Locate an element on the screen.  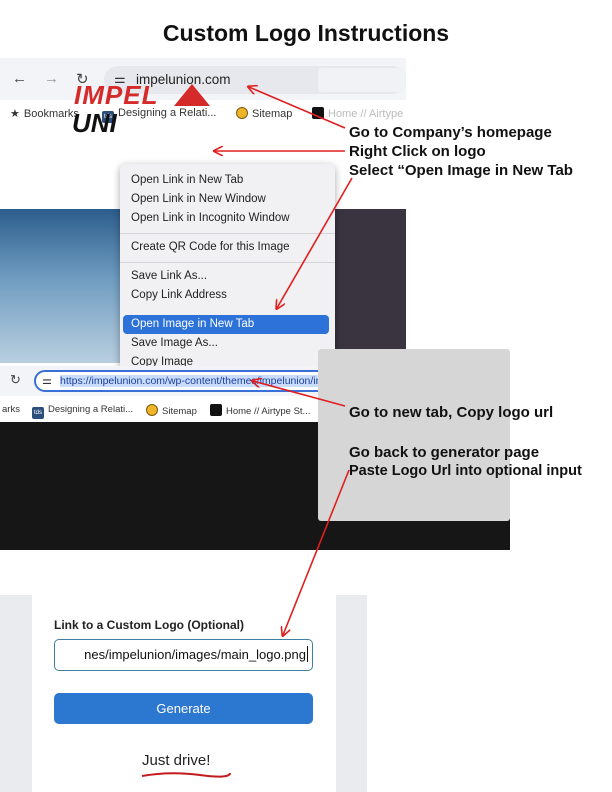
tds-favicon-icon: tds is located at coordinates (38, 413).